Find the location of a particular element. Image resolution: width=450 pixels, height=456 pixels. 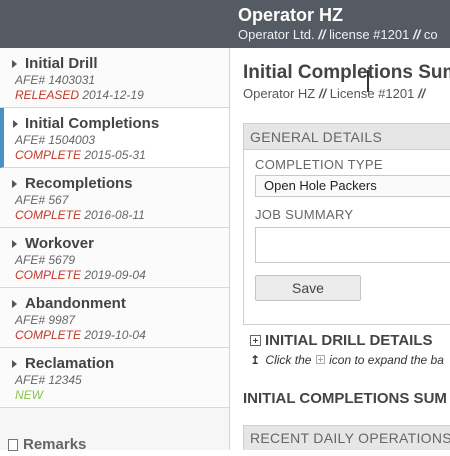

sidebar-item-remarks: Remarks is located at coordinates (114, 446).